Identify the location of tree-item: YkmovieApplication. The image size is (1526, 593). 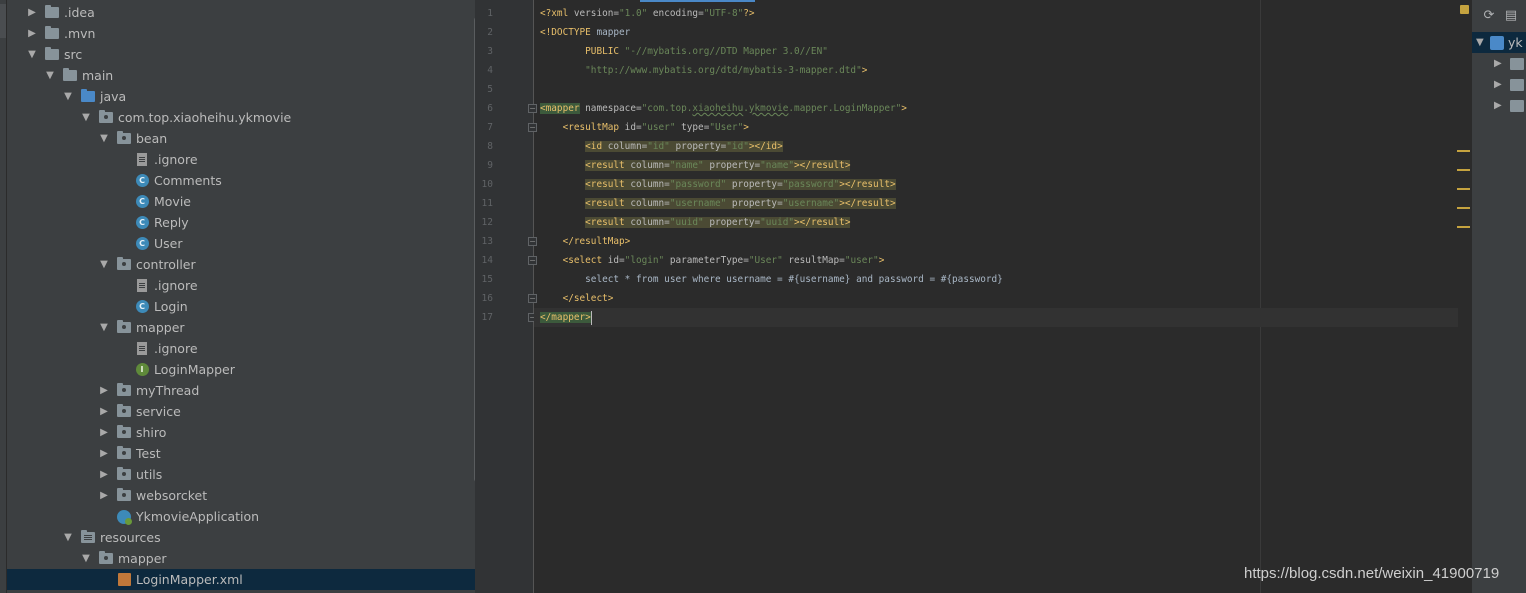
(237, 516).